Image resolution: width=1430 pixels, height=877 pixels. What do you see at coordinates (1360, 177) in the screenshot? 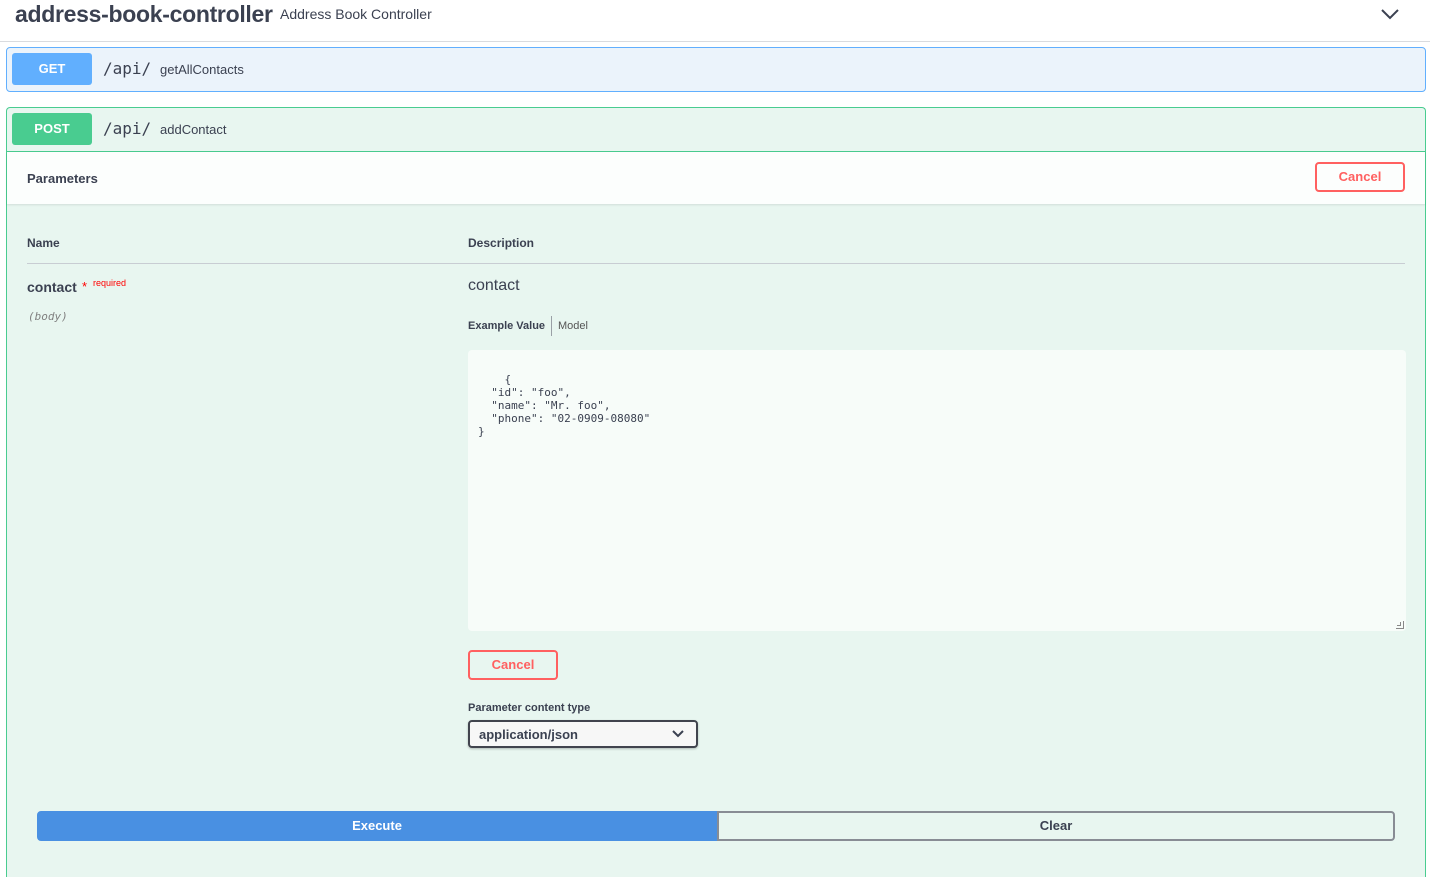
I see `cancel-button: Cancel` at bounding box center [1360, 177].